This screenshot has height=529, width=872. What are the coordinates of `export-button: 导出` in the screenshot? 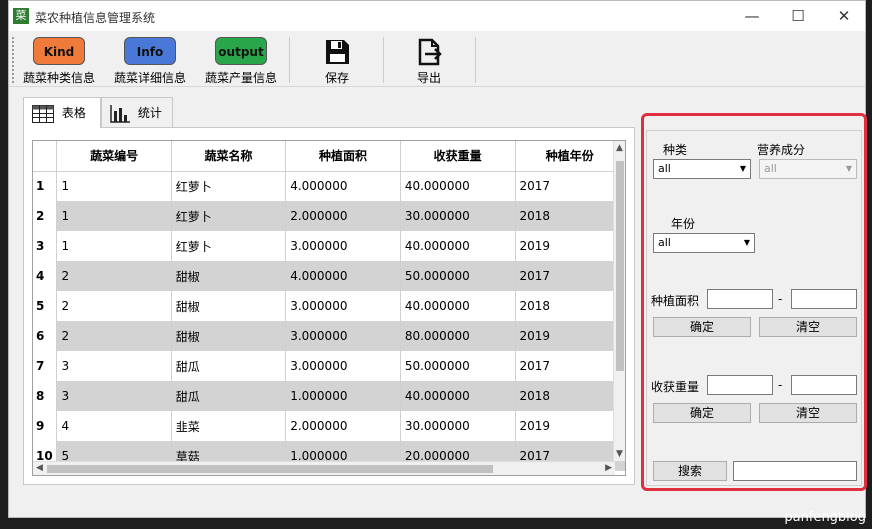 It's located at (429, 61).